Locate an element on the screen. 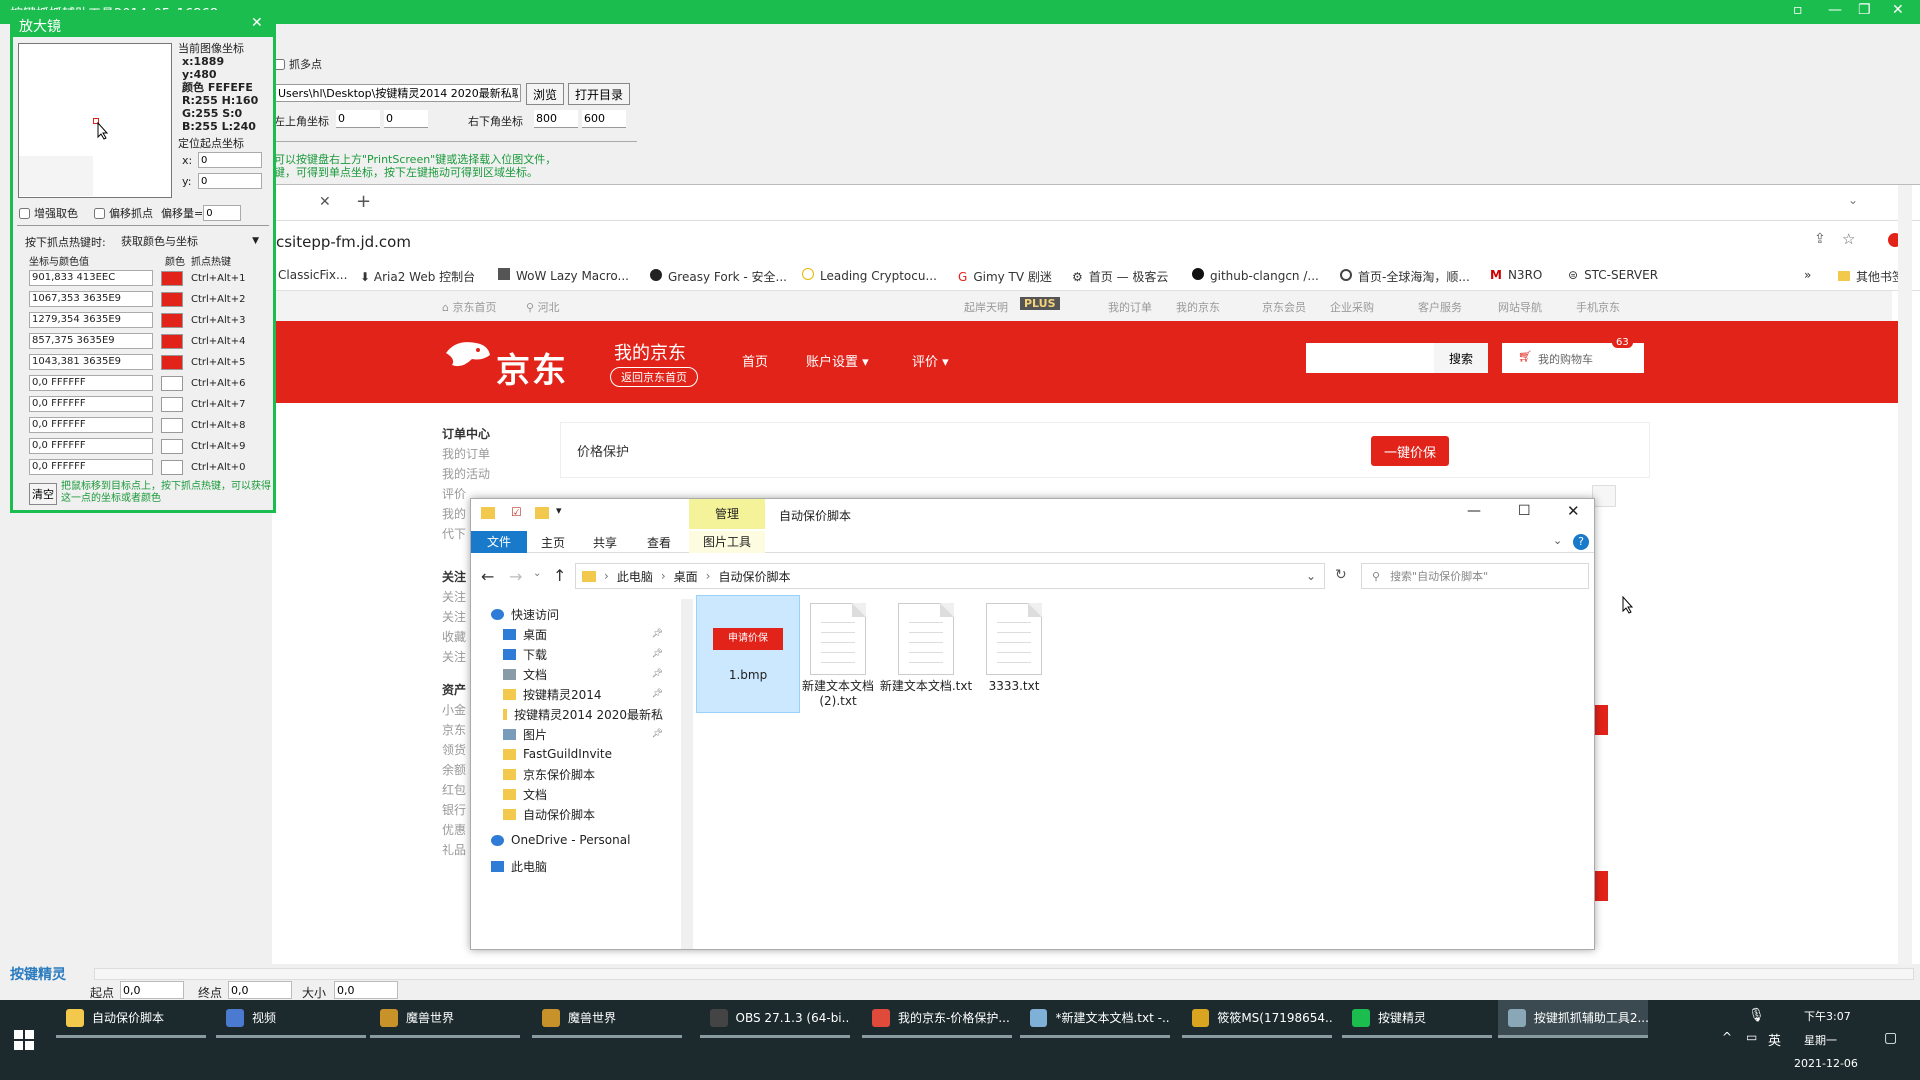  hotkey-row: 857,375 3635E9 Ctrl+Alt+4 is located at coordinates (144, 342).